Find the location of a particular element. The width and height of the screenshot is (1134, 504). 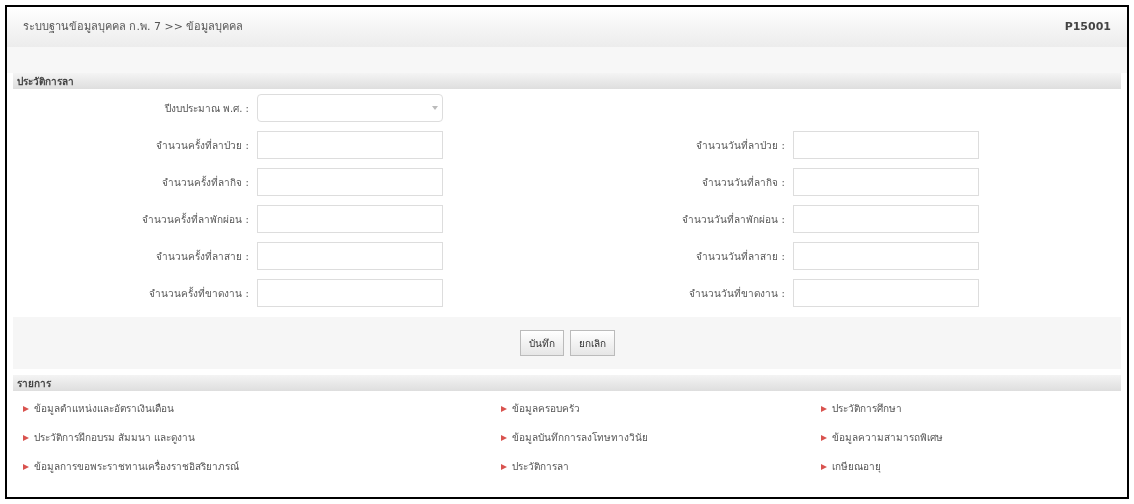

menu-link: ประวัติการฝึกอบรม สัมมนา และดูงาน is located at coordinates (262, 437).